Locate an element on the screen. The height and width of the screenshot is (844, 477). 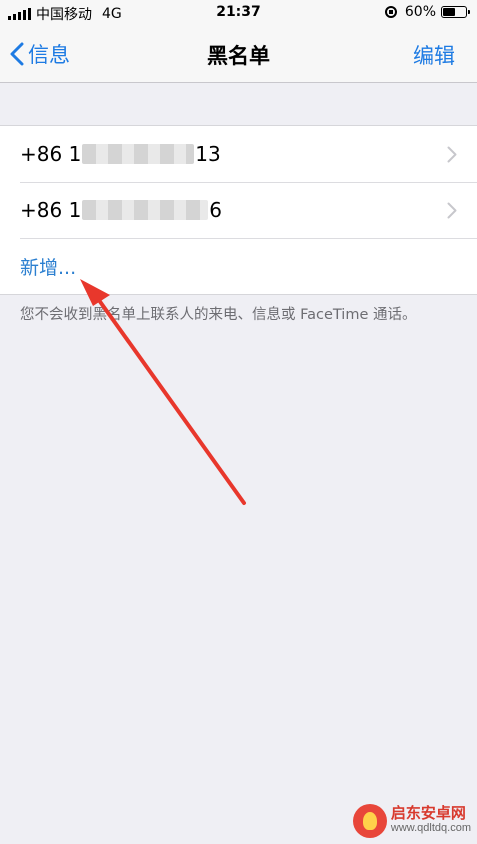
phone-suffix: 13 is located at coordinates (208, 154).